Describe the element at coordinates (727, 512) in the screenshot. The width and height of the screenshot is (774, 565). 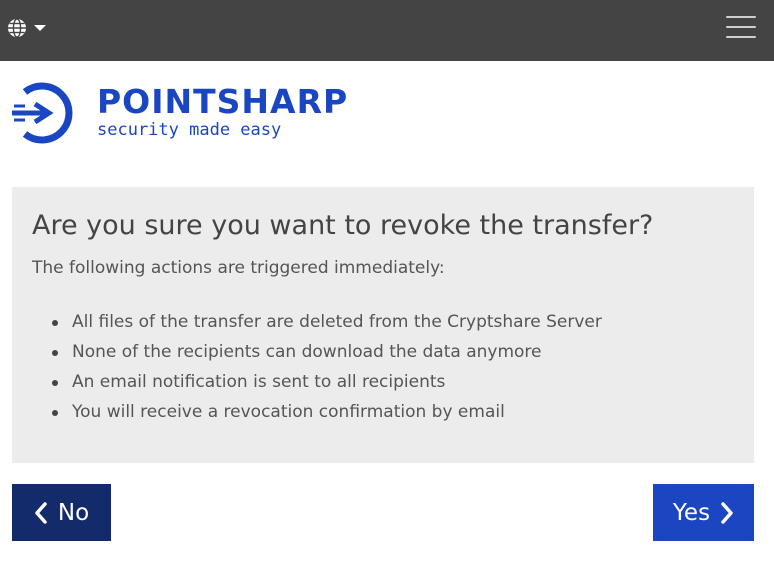
I see `chevron-right-icon` at that location.